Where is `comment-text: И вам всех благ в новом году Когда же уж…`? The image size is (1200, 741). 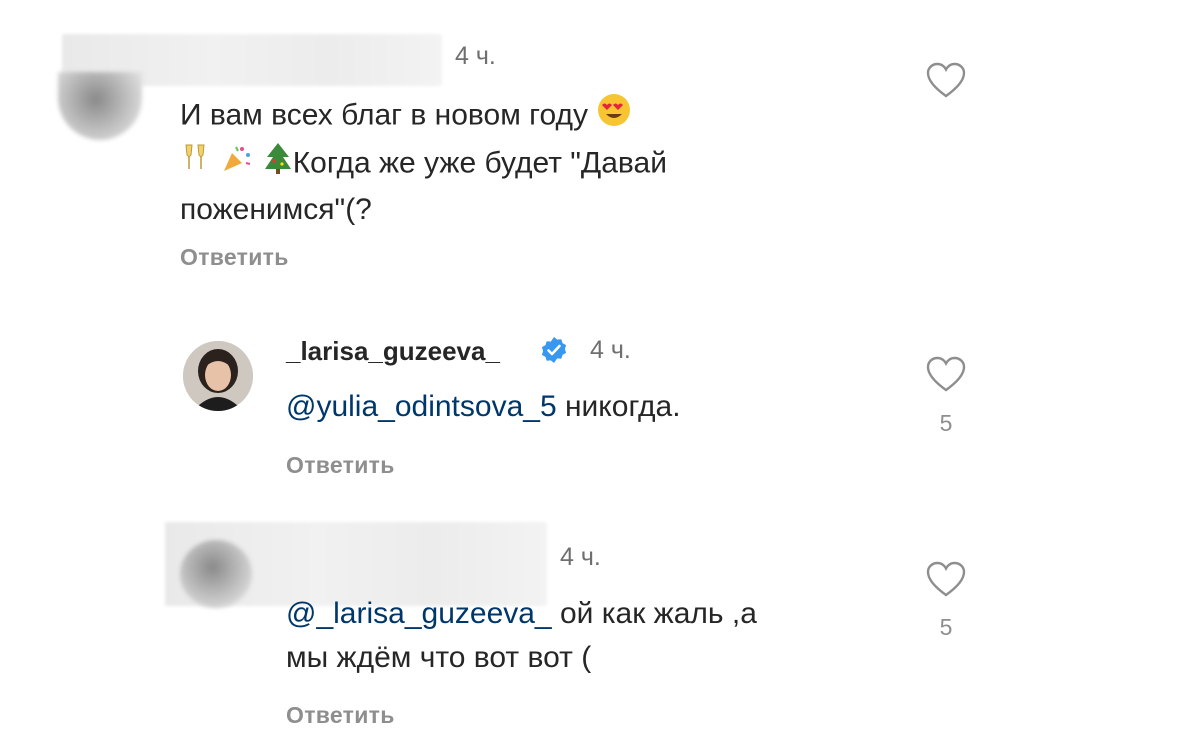
comment-text: И вам всех благ в новом году Когда же уж… is located at coordinates (500, 162).